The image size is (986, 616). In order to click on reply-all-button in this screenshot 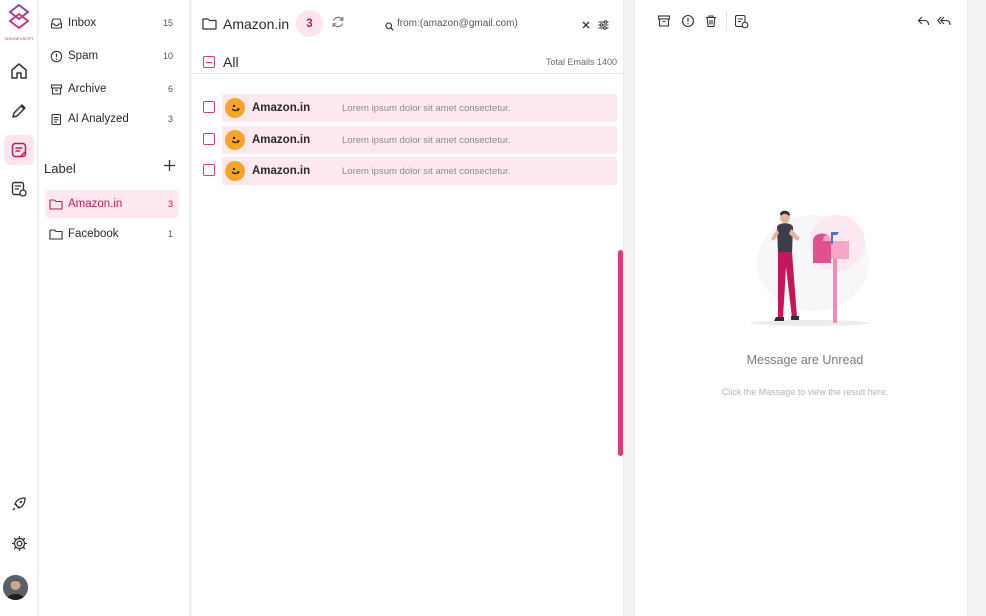, I will do `click(944, 21)`.